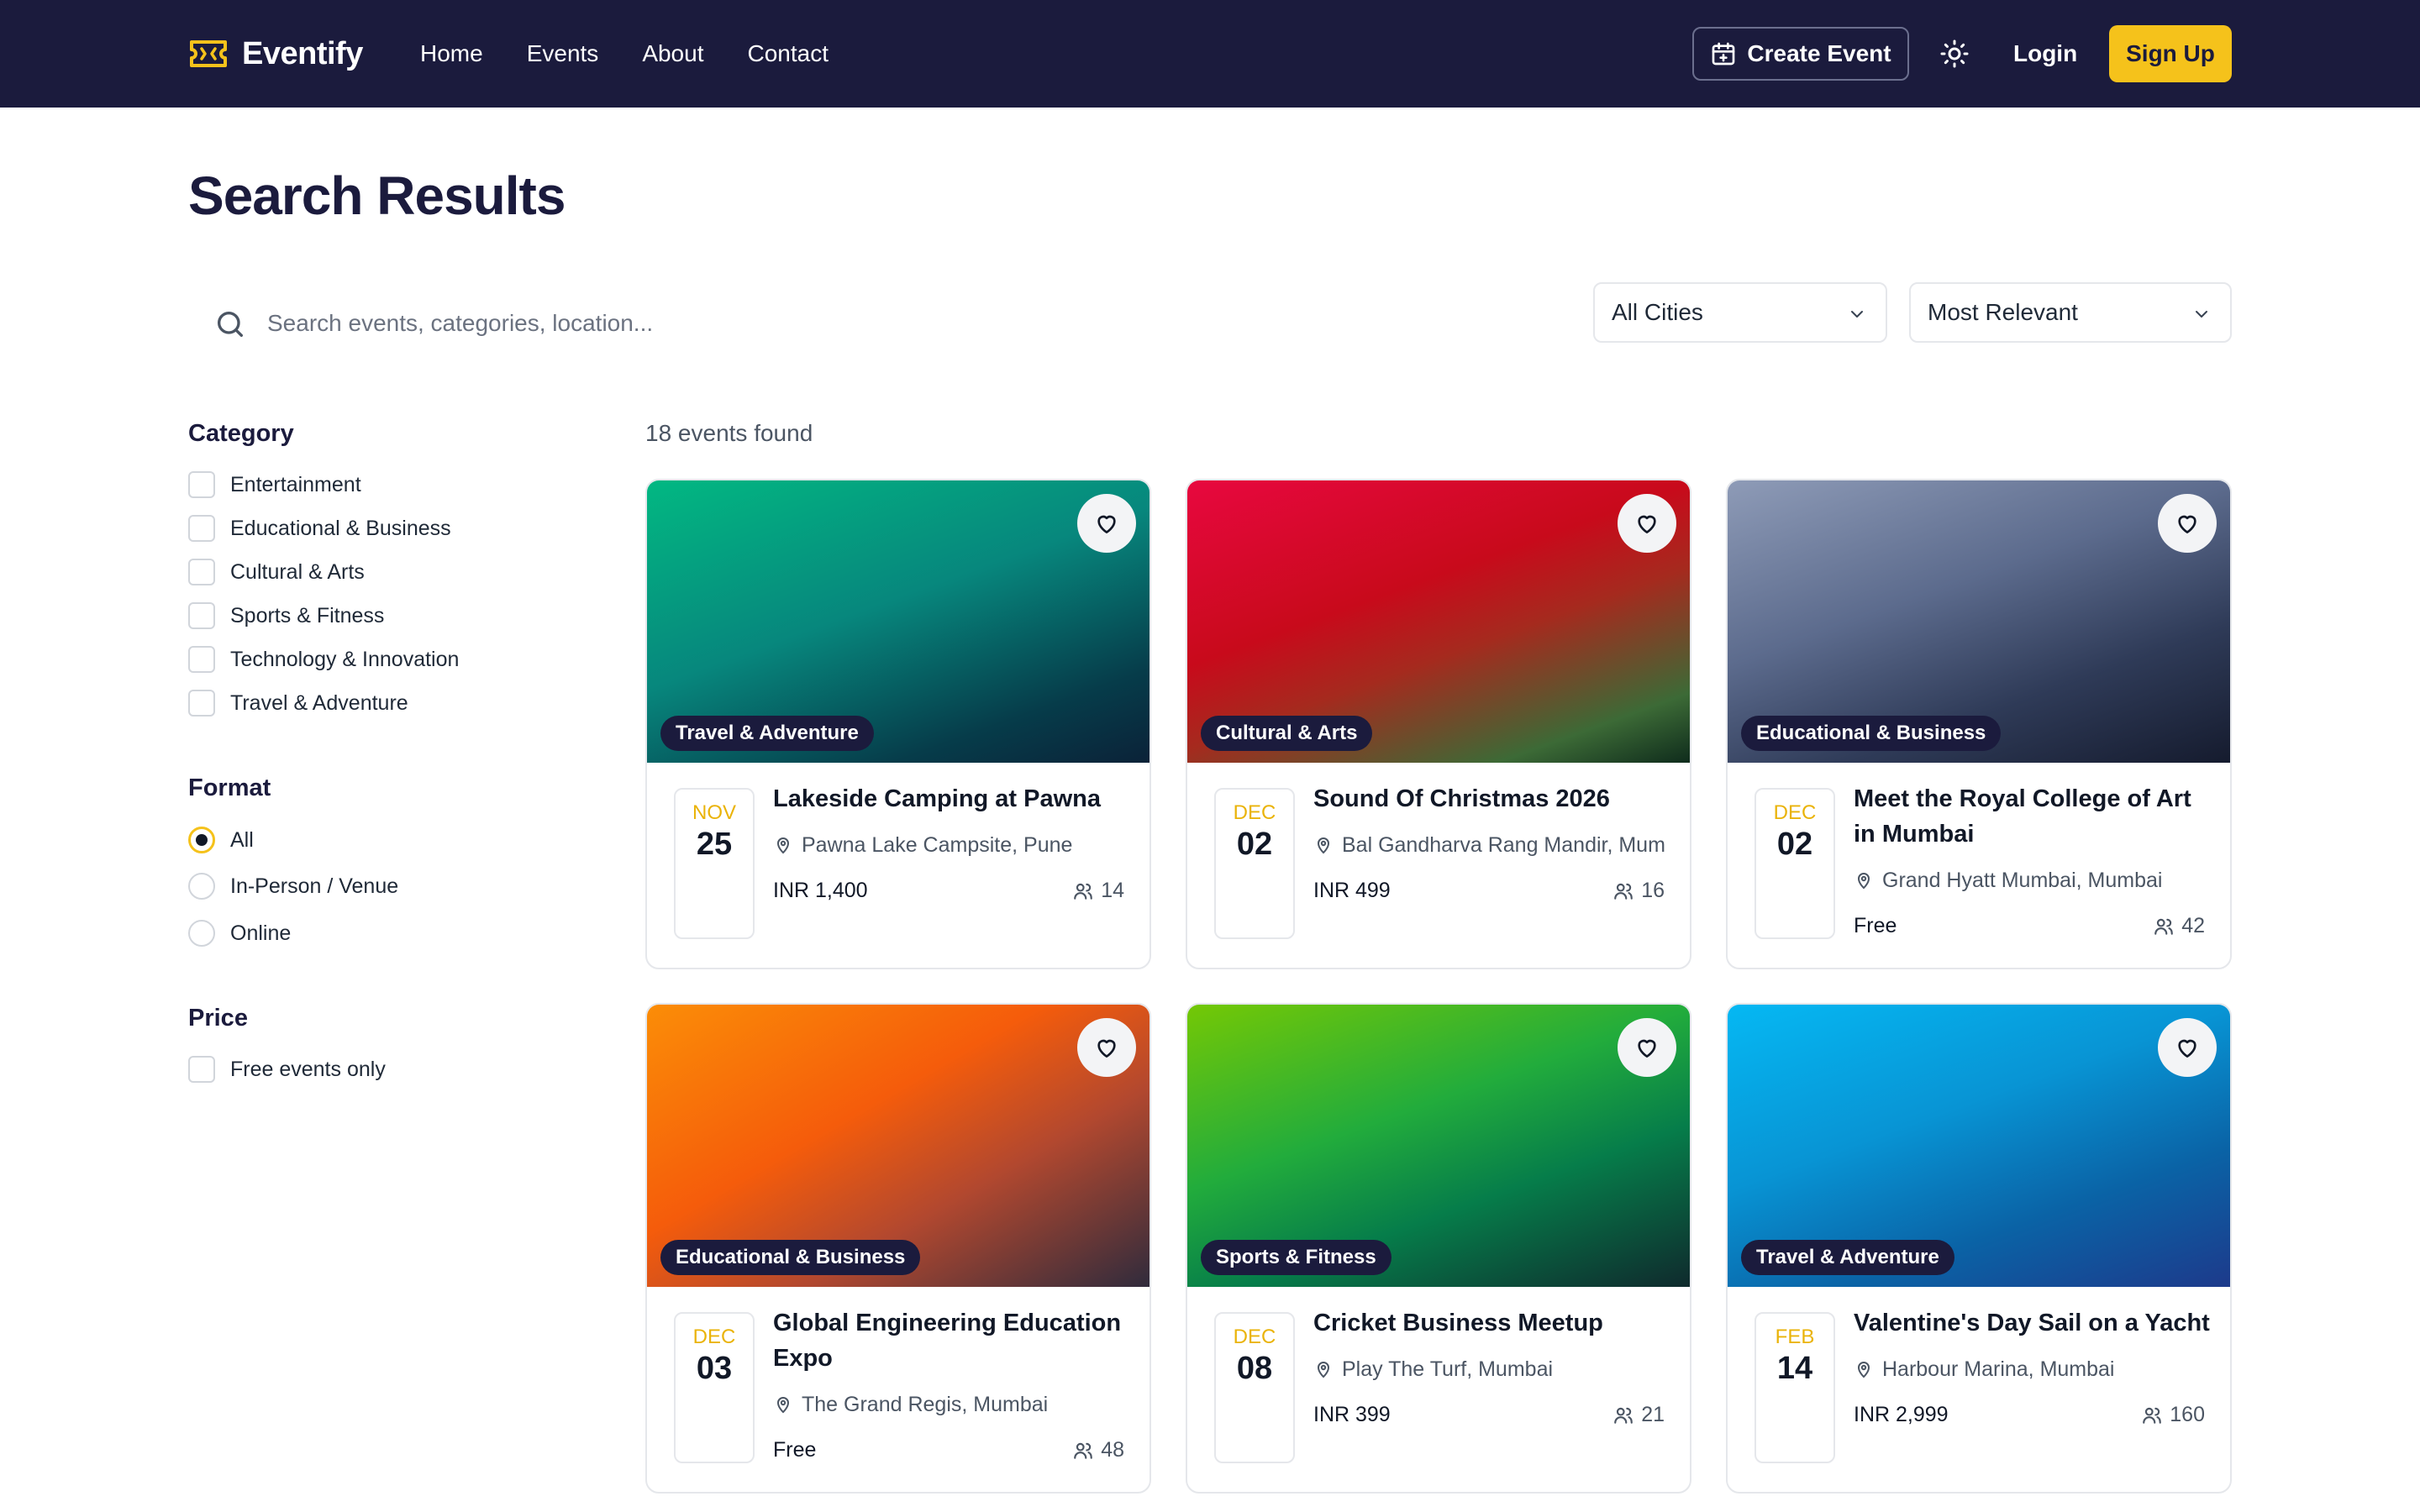 The width and height of the screenshot is (2420, 1512). What do you see at coordinates (274, 484) in the screenshot?
I see `category-option-entertainment: Entertainment` at bounding box center [274, 484].